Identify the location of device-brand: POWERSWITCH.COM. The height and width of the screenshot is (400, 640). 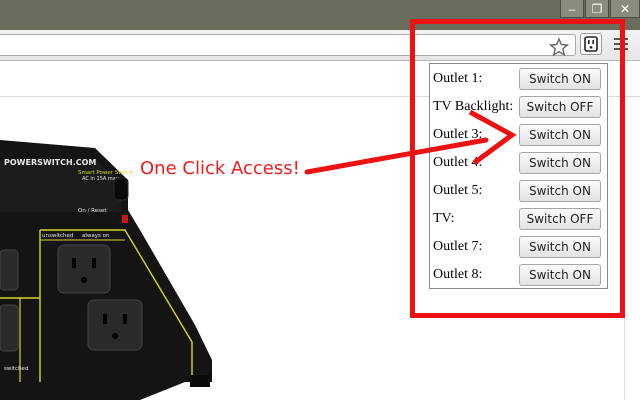
(50, 162).